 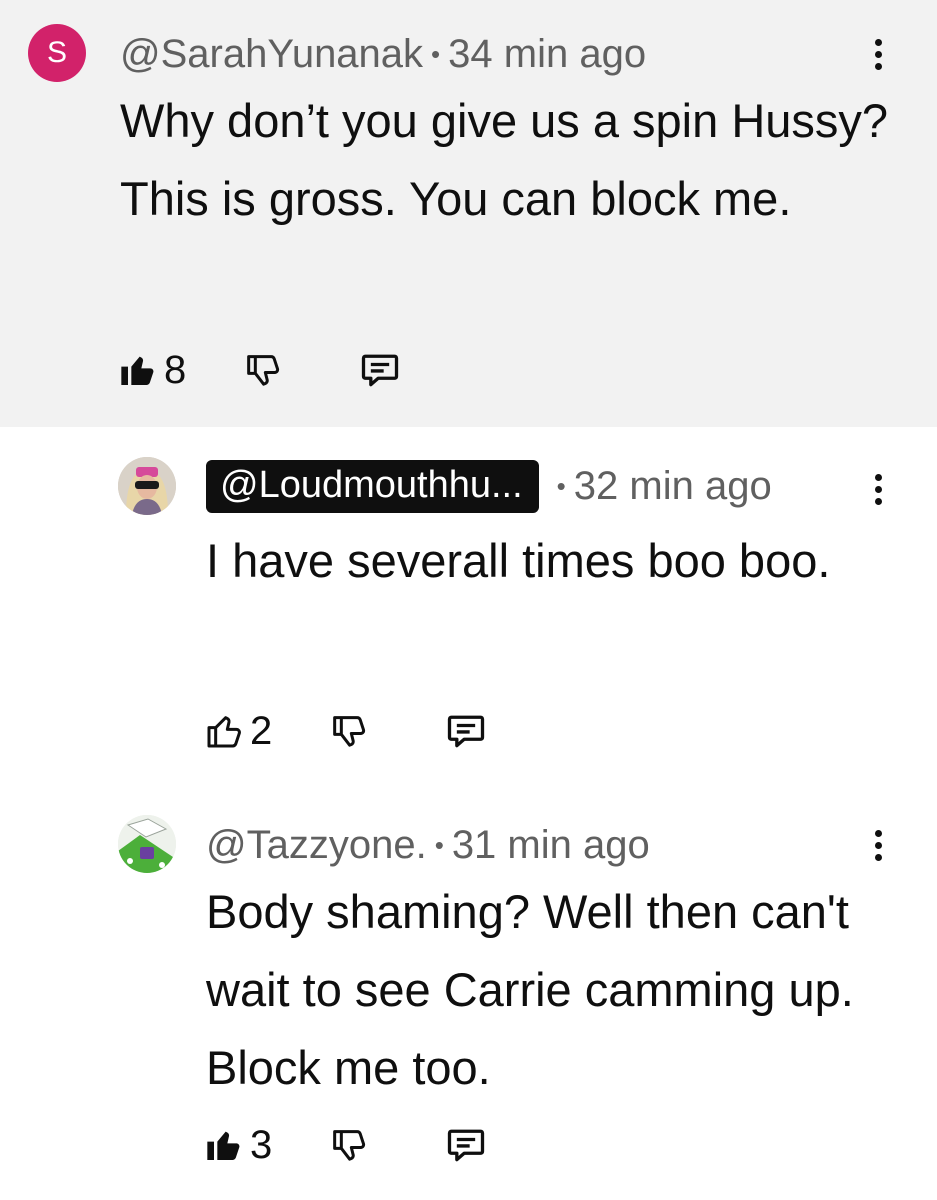 I want to click on like-count: 2, so click(x=261, y=730).